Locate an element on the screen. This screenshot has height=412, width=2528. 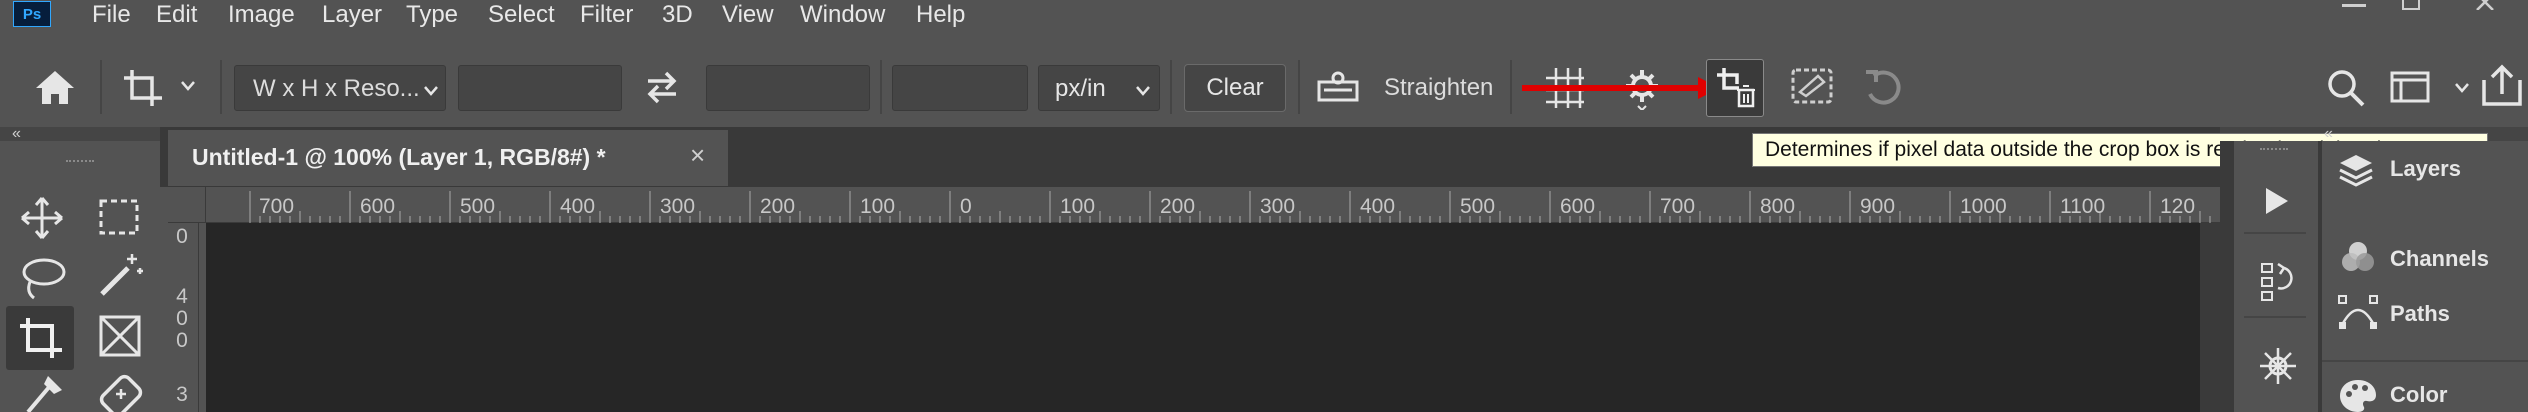
healing-brush-tool-icon is located at coordinates (121, 392).